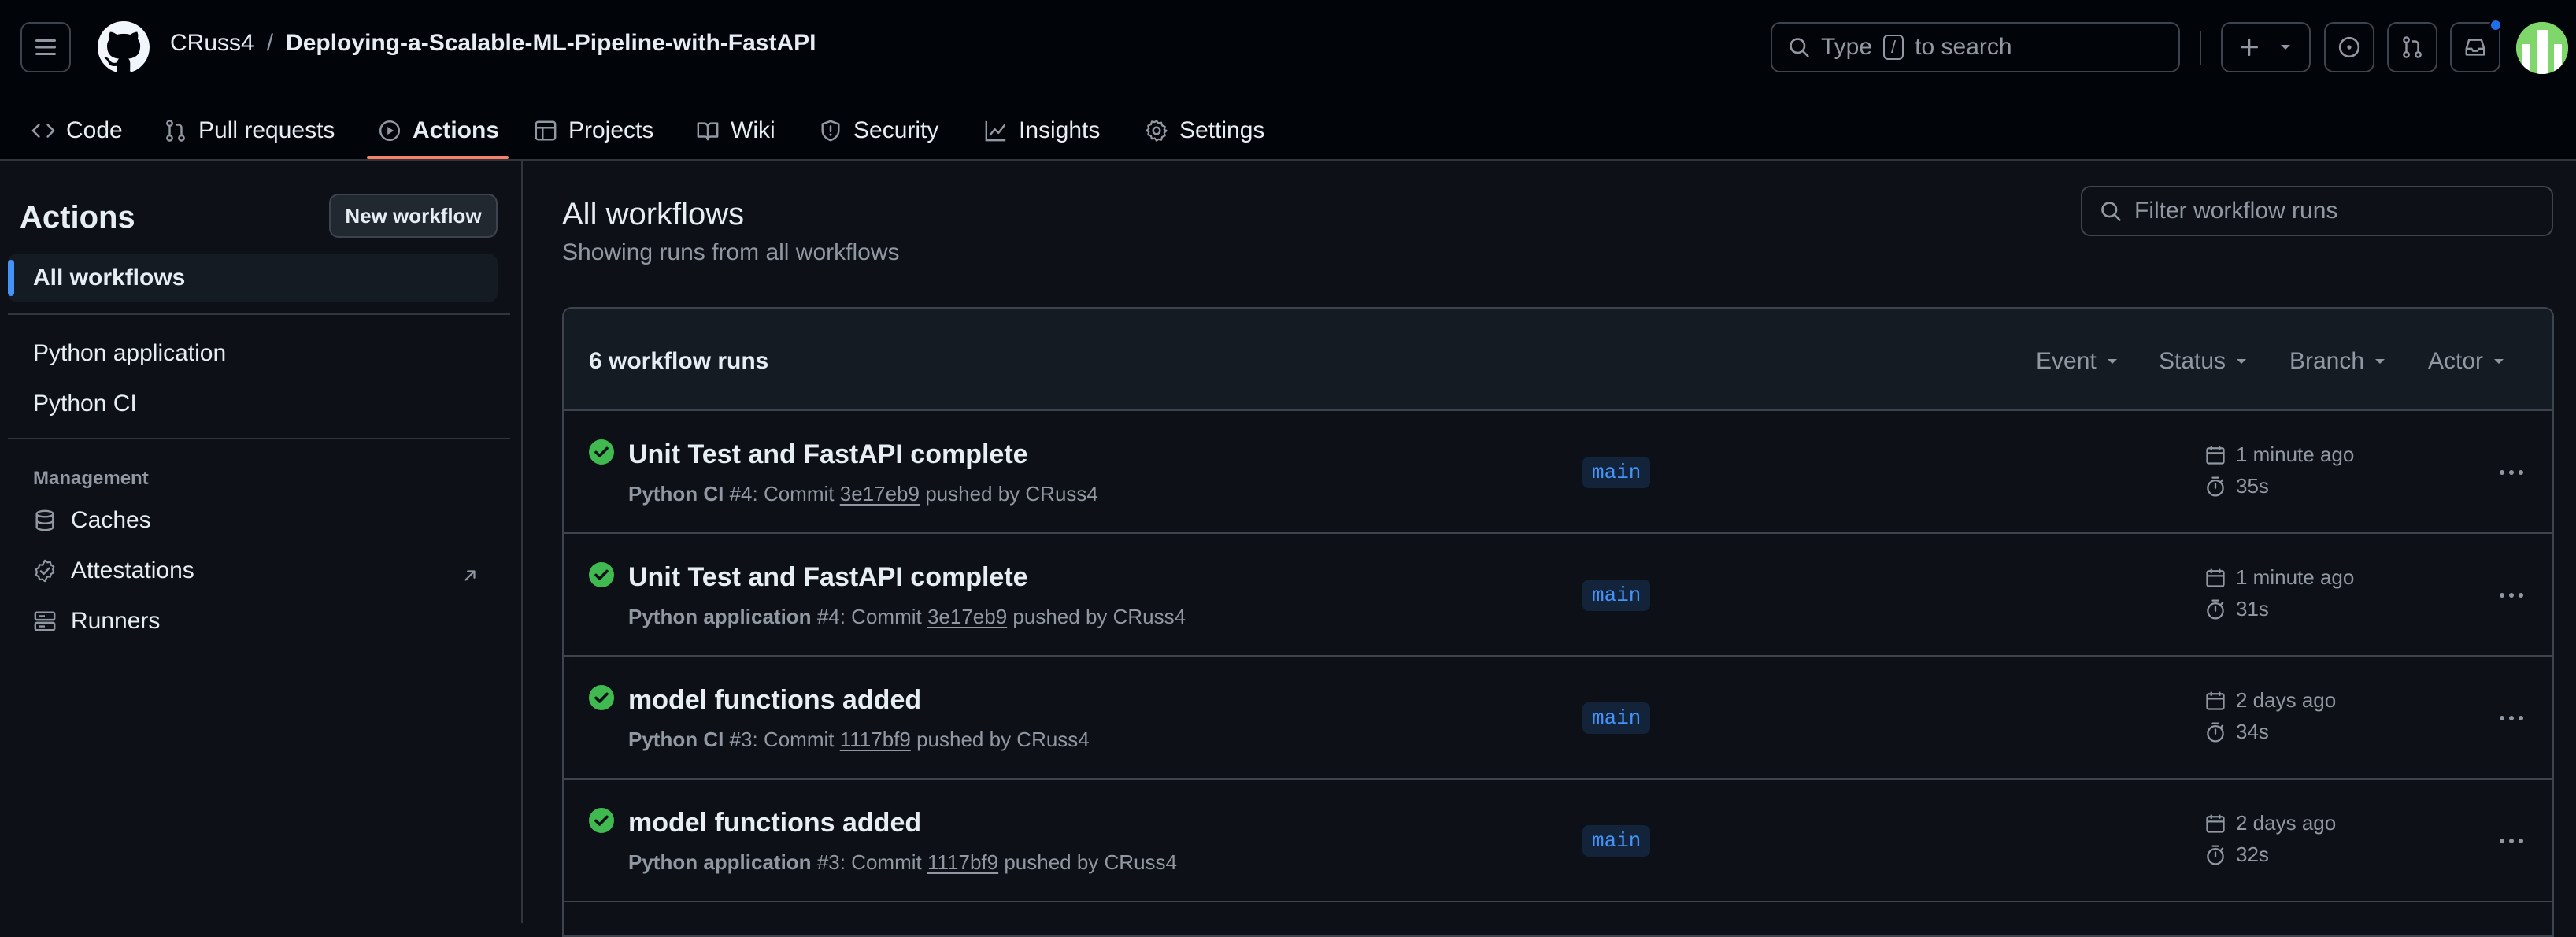 The height and width of the screenshot is (937, 2576). I want to click on run-number: #4, so click(828, 617).